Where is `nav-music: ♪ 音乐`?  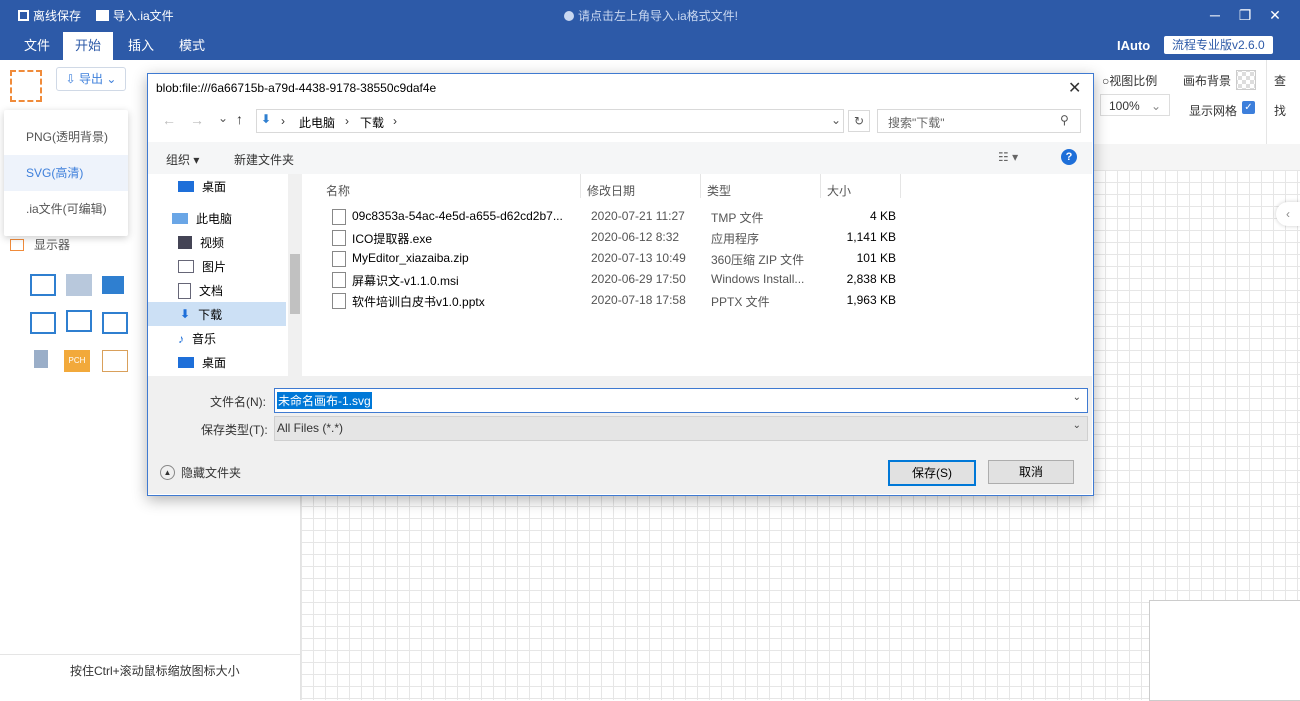 nav-music: ♪ 音乐 is located at coordinates (197, 338).